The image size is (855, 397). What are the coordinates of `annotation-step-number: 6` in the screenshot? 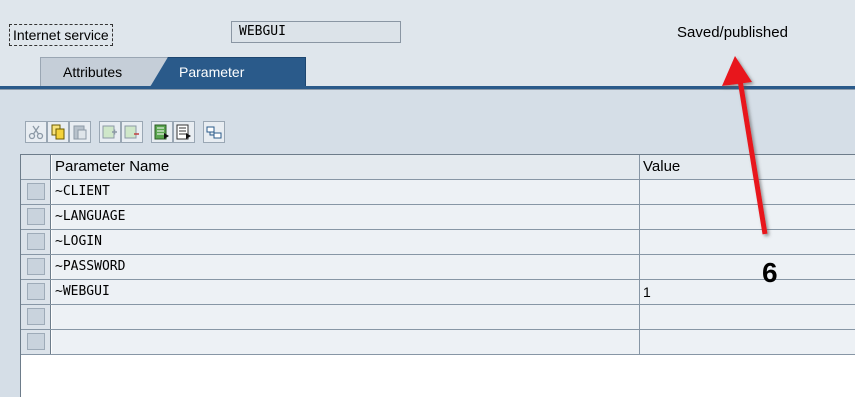 It's located at (770, 272).